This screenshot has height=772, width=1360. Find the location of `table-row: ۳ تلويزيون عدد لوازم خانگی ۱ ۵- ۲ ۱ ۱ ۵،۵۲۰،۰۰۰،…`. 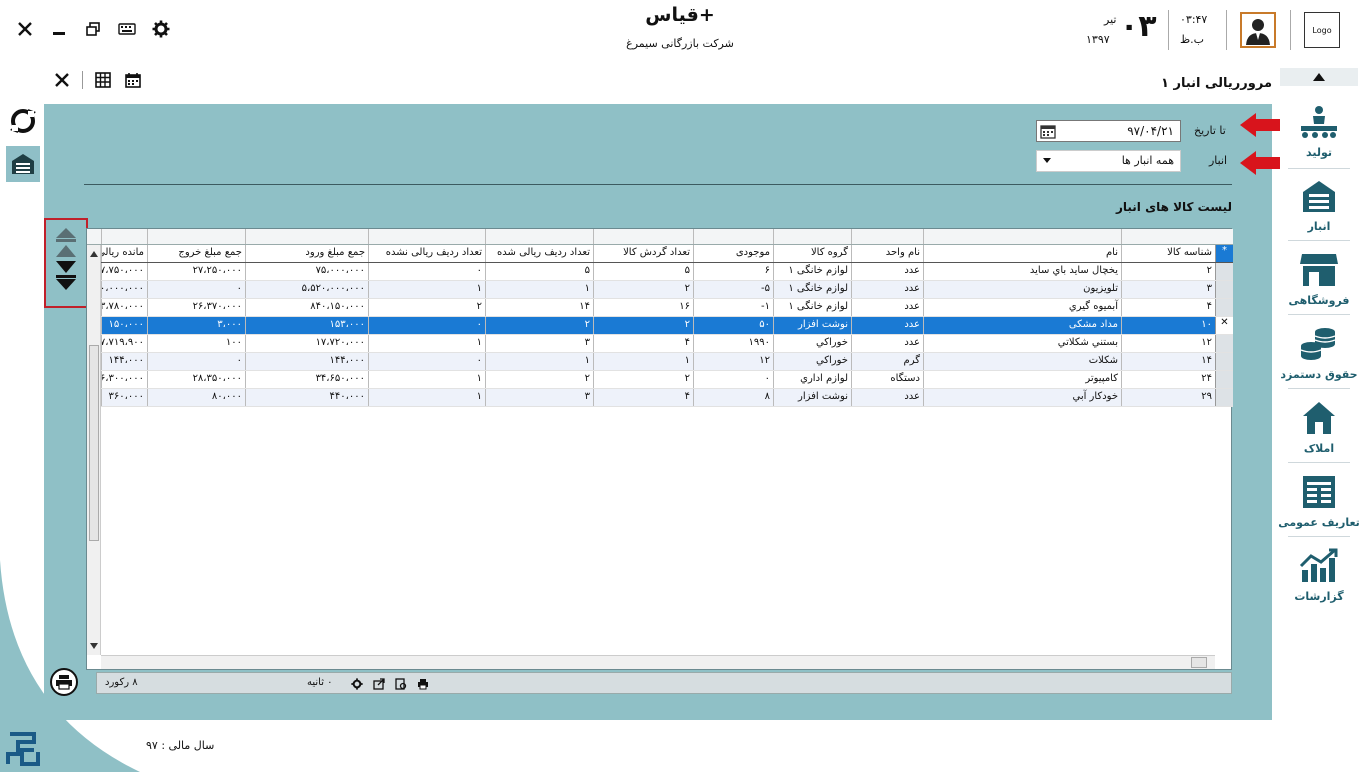

table-row: ۳ تلويزيون عدد لوازم خانگی ۱ ۵- ۲ ۱ ۱ ۵،۵۲۰،۰۰۰،… is located at coordinates (660, 290).